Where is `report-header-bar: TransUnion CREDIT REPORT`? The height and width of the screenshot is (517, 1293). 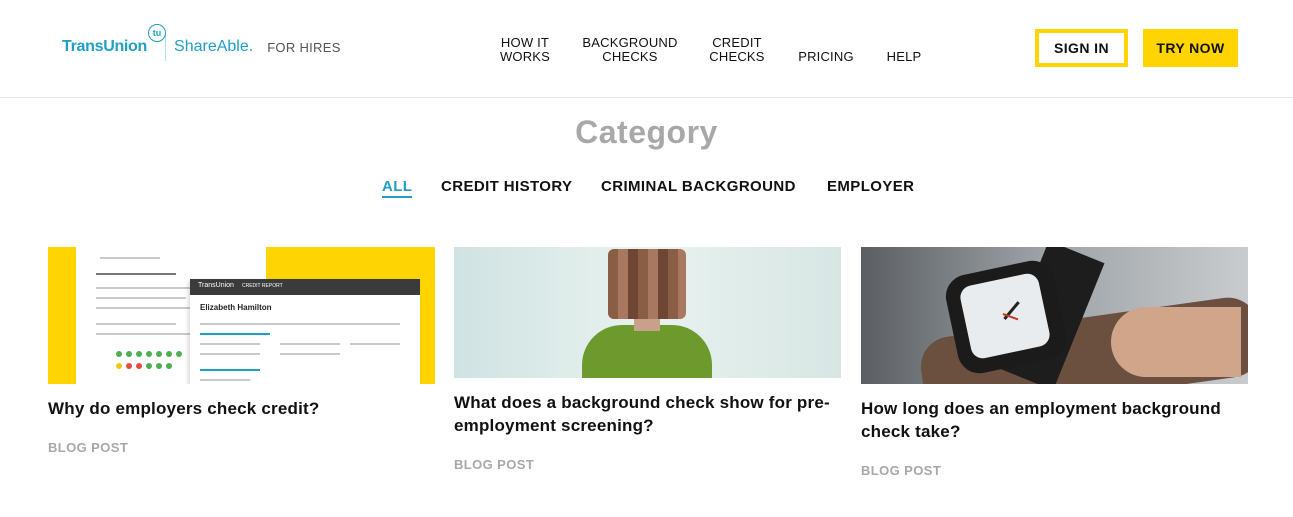 report-header-bar: TransUnion CREDIT REPORT is located at coordinates (305, 287).